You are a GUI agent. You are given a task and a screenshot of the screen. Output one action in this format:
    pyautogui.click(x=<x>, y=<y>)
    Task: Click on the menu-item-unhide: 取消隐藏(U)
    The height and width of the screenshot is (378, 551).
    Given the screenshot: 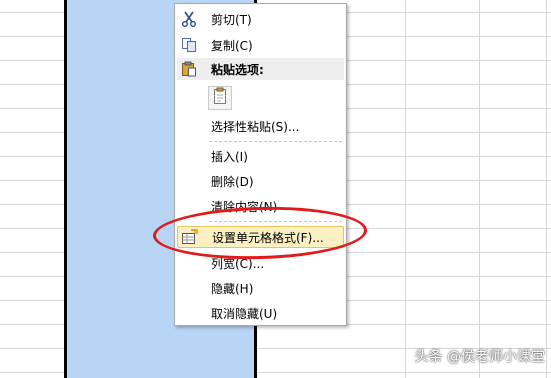 What is the action you would take?
    pyautogui.click(x=260, y=313)
    